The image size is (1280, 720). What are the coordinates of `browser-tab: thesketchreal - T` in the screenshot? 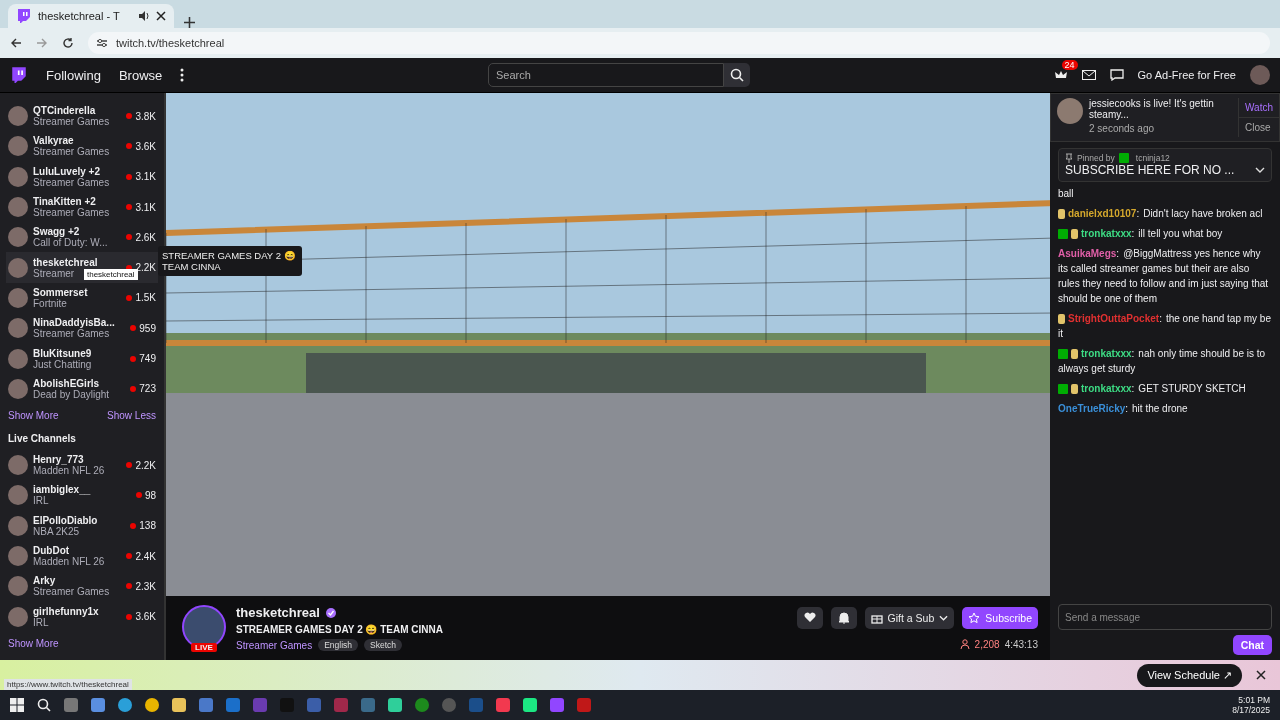 It's located at (91, 16).